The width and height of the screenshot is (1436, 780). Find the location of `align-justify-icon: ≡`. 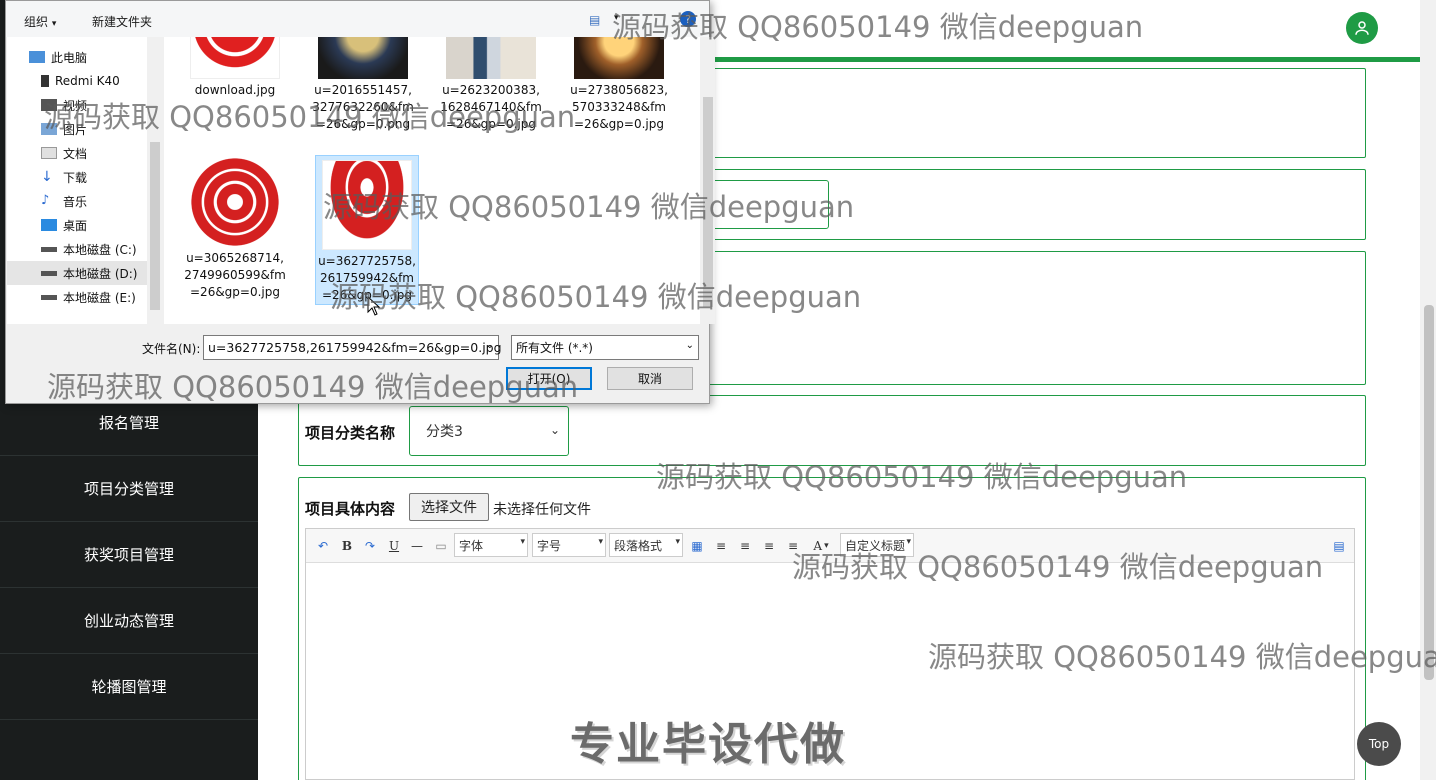

align-justify-icon: ≡ is located at coordinates (793, 546).